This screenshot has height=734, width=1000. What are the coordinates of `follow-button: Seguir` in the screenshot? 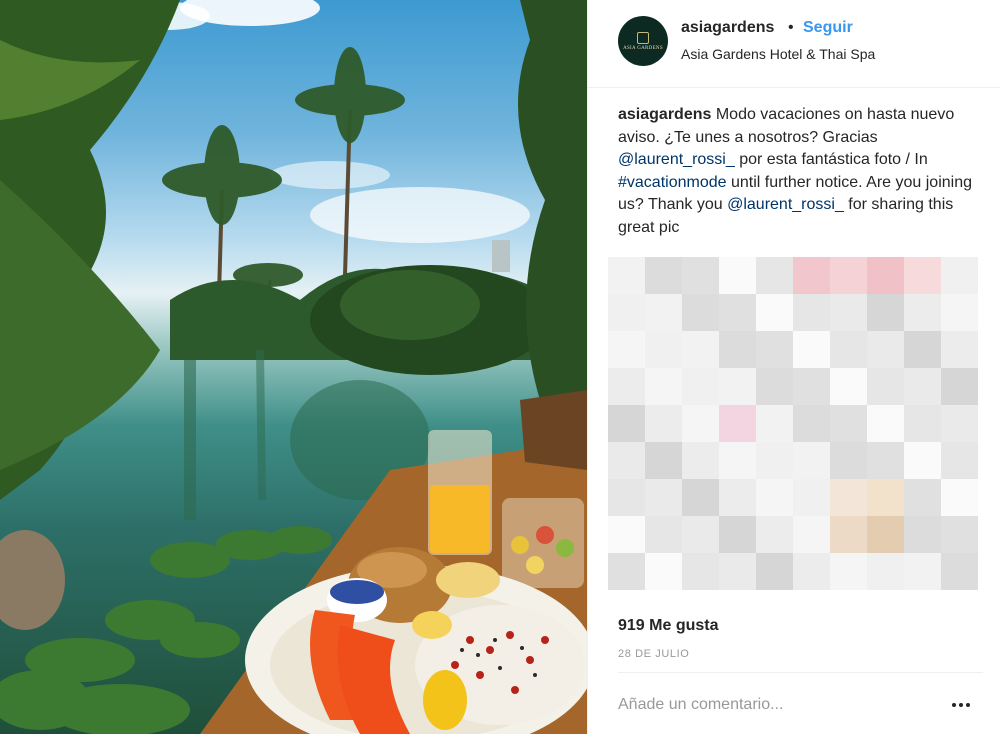 It's located at (828, 28).